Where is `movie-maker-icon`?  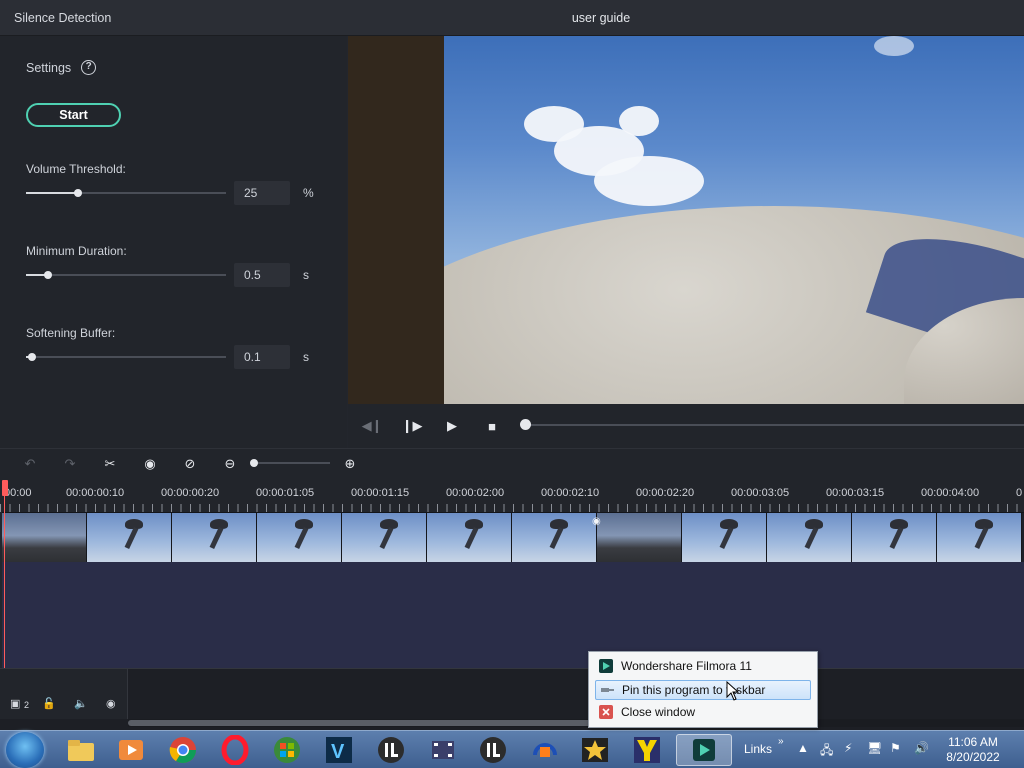 movie-maker-icon is located at coordinates (443, 750).